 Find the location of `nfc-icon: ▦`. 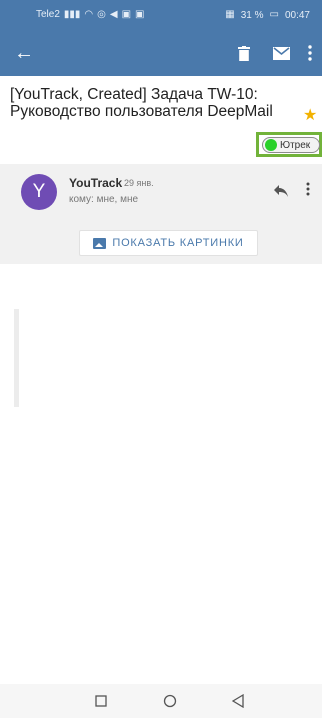

nfc-icon: ▦ is located at coordinates (230, 14).